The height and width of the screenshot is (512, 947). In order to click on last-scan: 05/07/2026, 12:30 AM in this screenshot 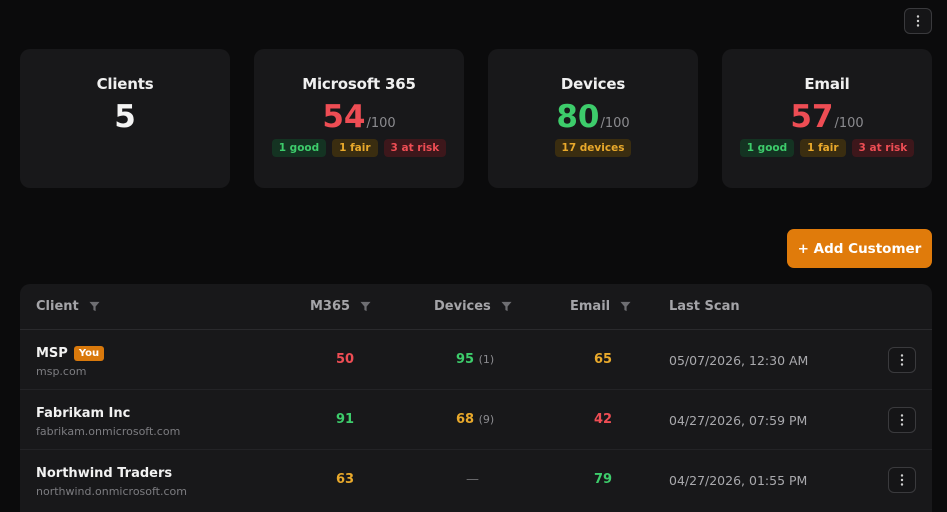, I will do `click(739, 360)`.